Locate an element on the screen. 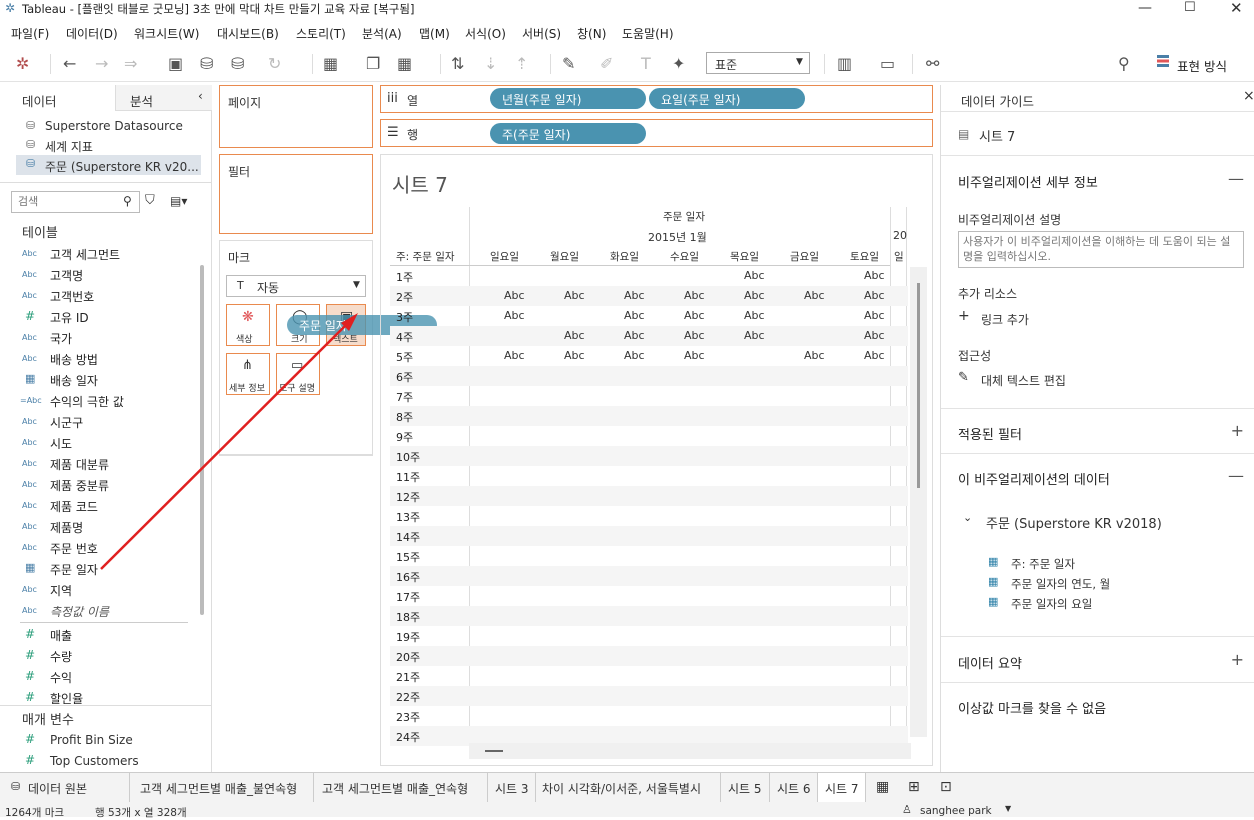 The height and width of the screenshot is (820, 1254). new-story-icon: ⊡ is located at coordinates (946, 787).